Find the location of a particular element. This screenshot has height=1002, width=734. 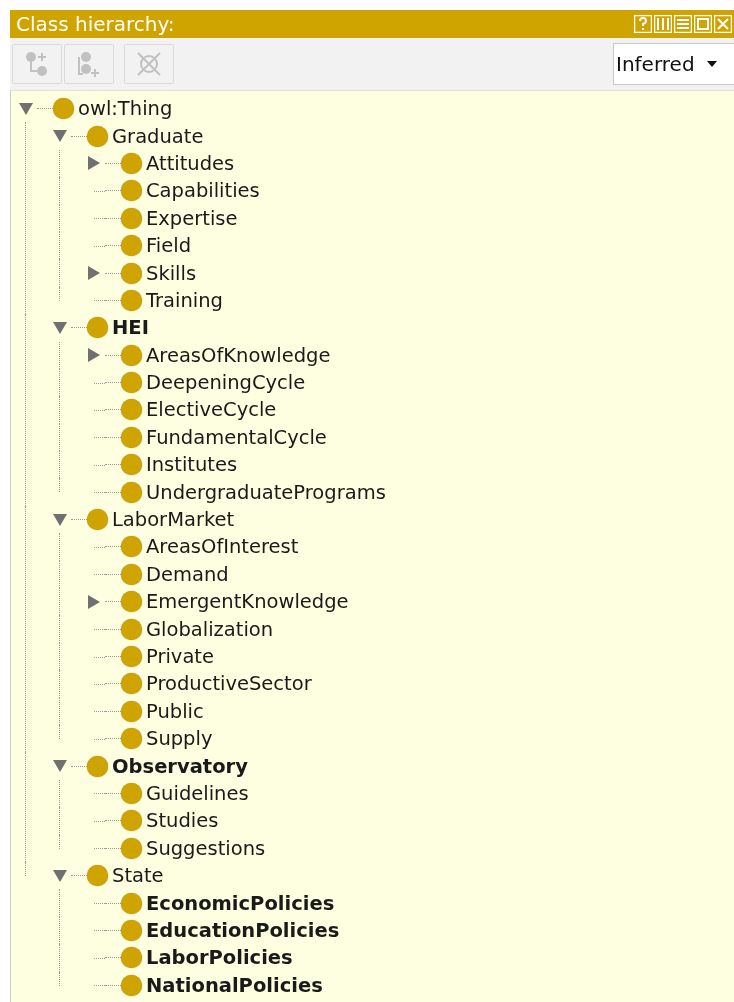

class-label: Training is located at coordinates (184, 300).